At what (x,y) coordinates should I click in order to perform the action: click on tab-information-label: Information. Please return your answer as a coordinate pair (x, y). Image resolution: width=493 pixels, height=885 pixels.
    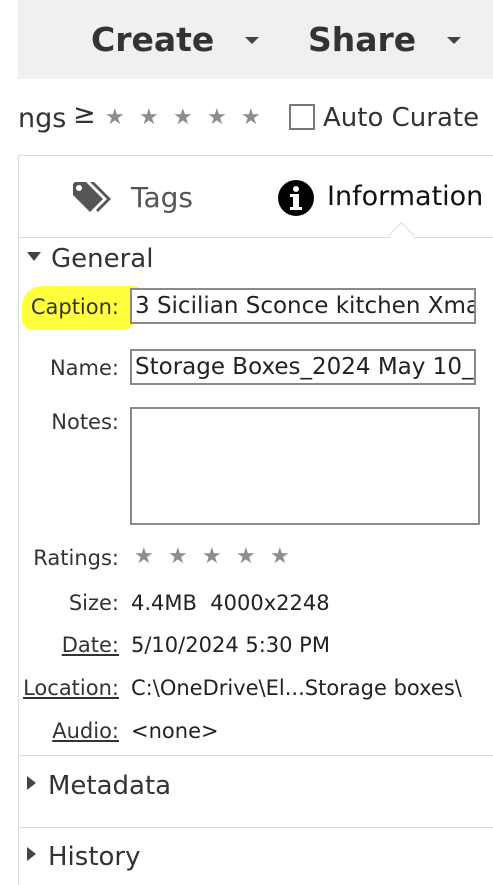
    Looking at the image, I should click on (405, 196).